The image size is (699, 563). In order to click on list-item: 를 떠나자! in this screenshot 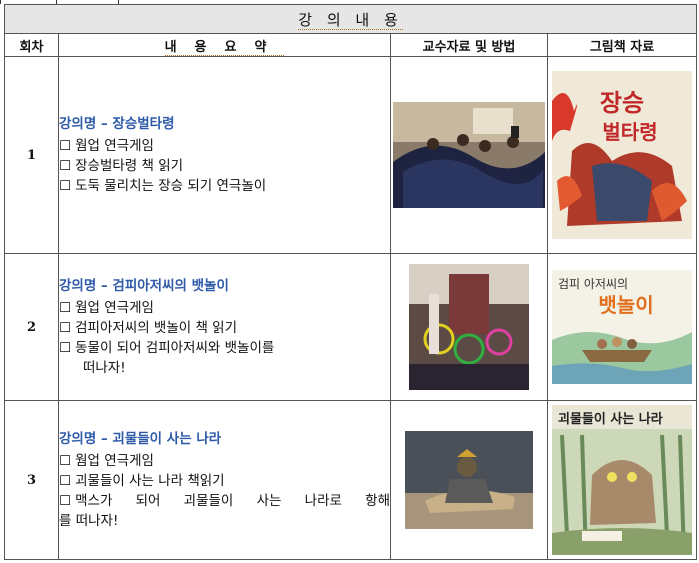, I will do `click(89, 521)`.